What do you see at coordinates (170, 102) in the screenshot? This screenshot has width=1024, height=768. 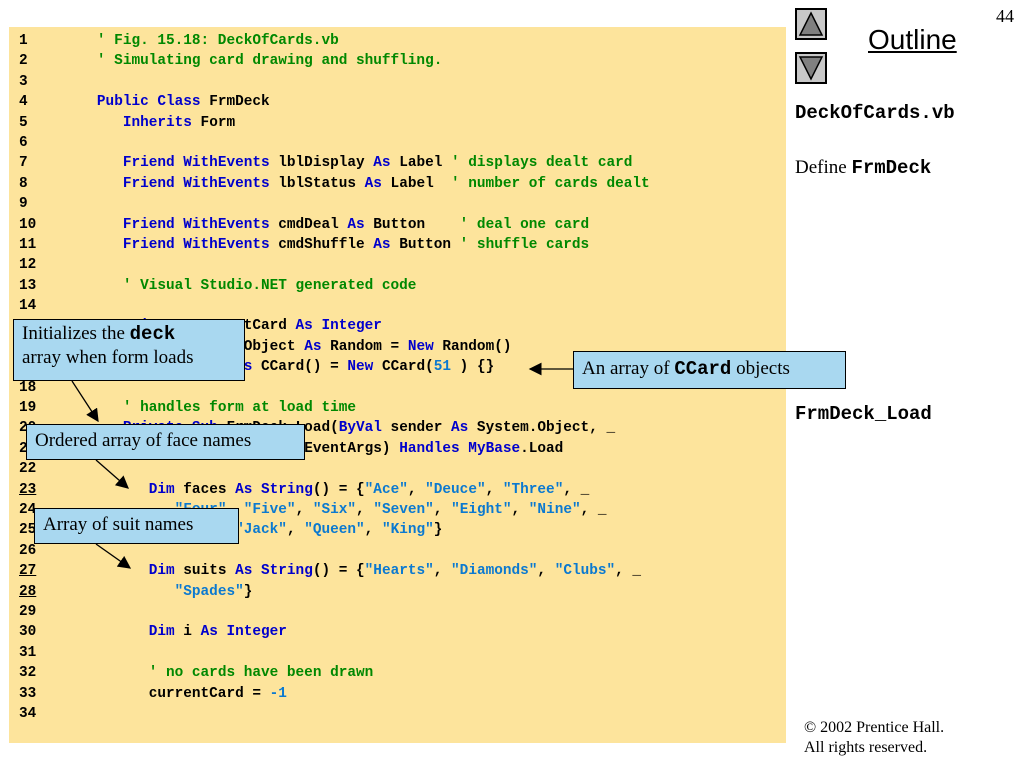 I see `code-text: Public Class FrmDeck` at bounding box center [170, 102].